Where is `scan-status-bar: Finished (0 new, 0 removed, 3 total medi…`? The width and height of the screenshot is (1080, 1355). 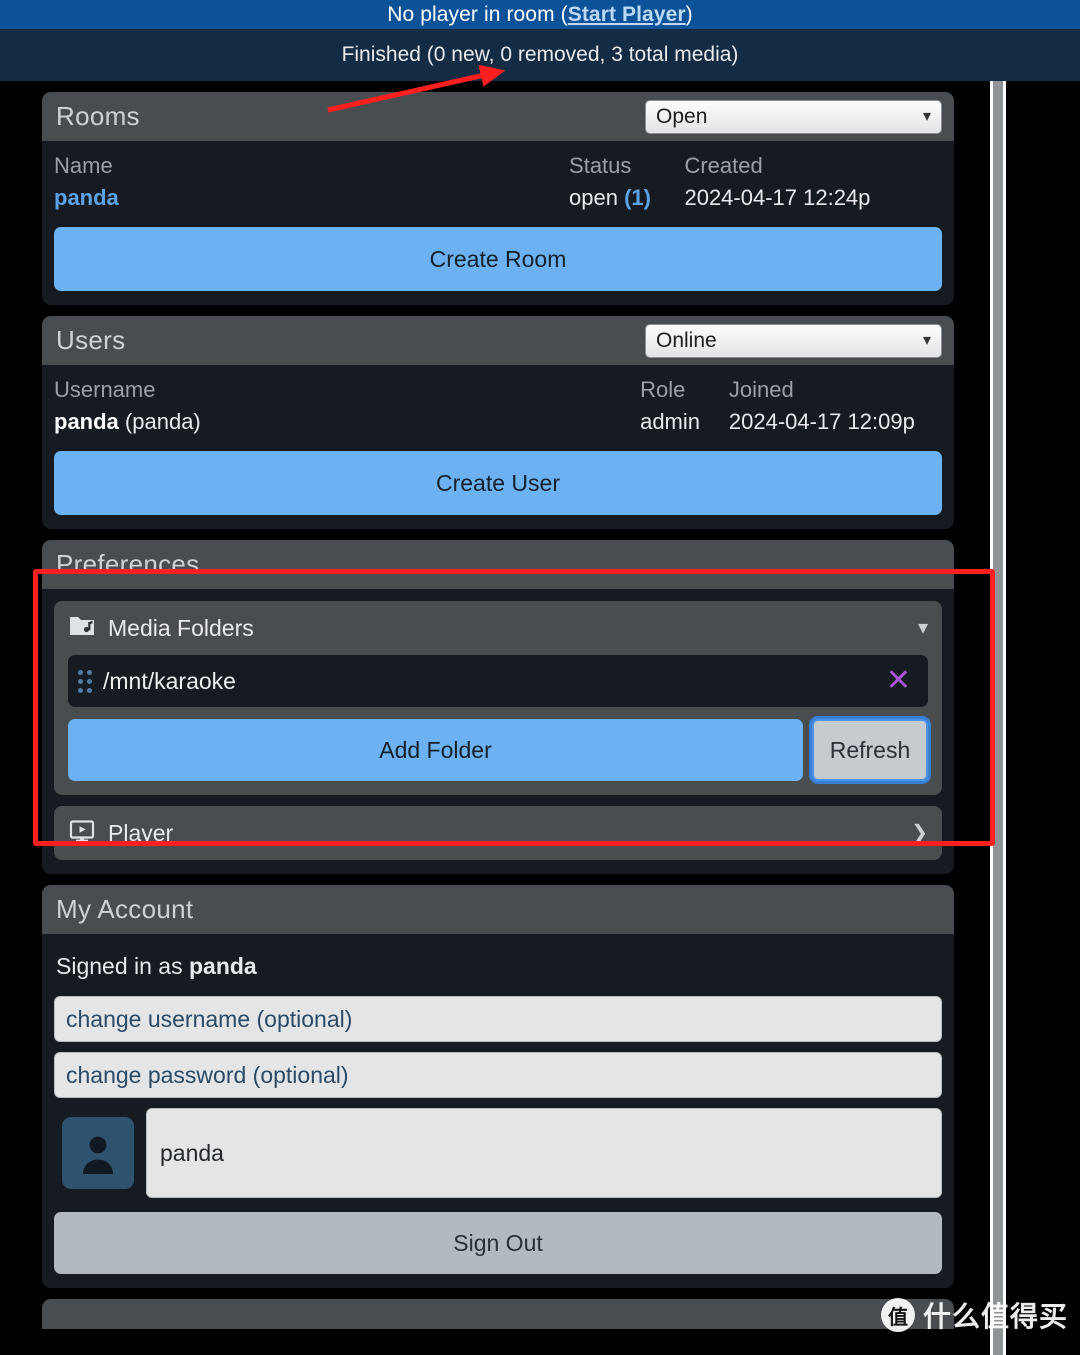 scan-status-bar: Finished (0 new, 0 removed, 3 total medi… is located at coordinates (540, 55).